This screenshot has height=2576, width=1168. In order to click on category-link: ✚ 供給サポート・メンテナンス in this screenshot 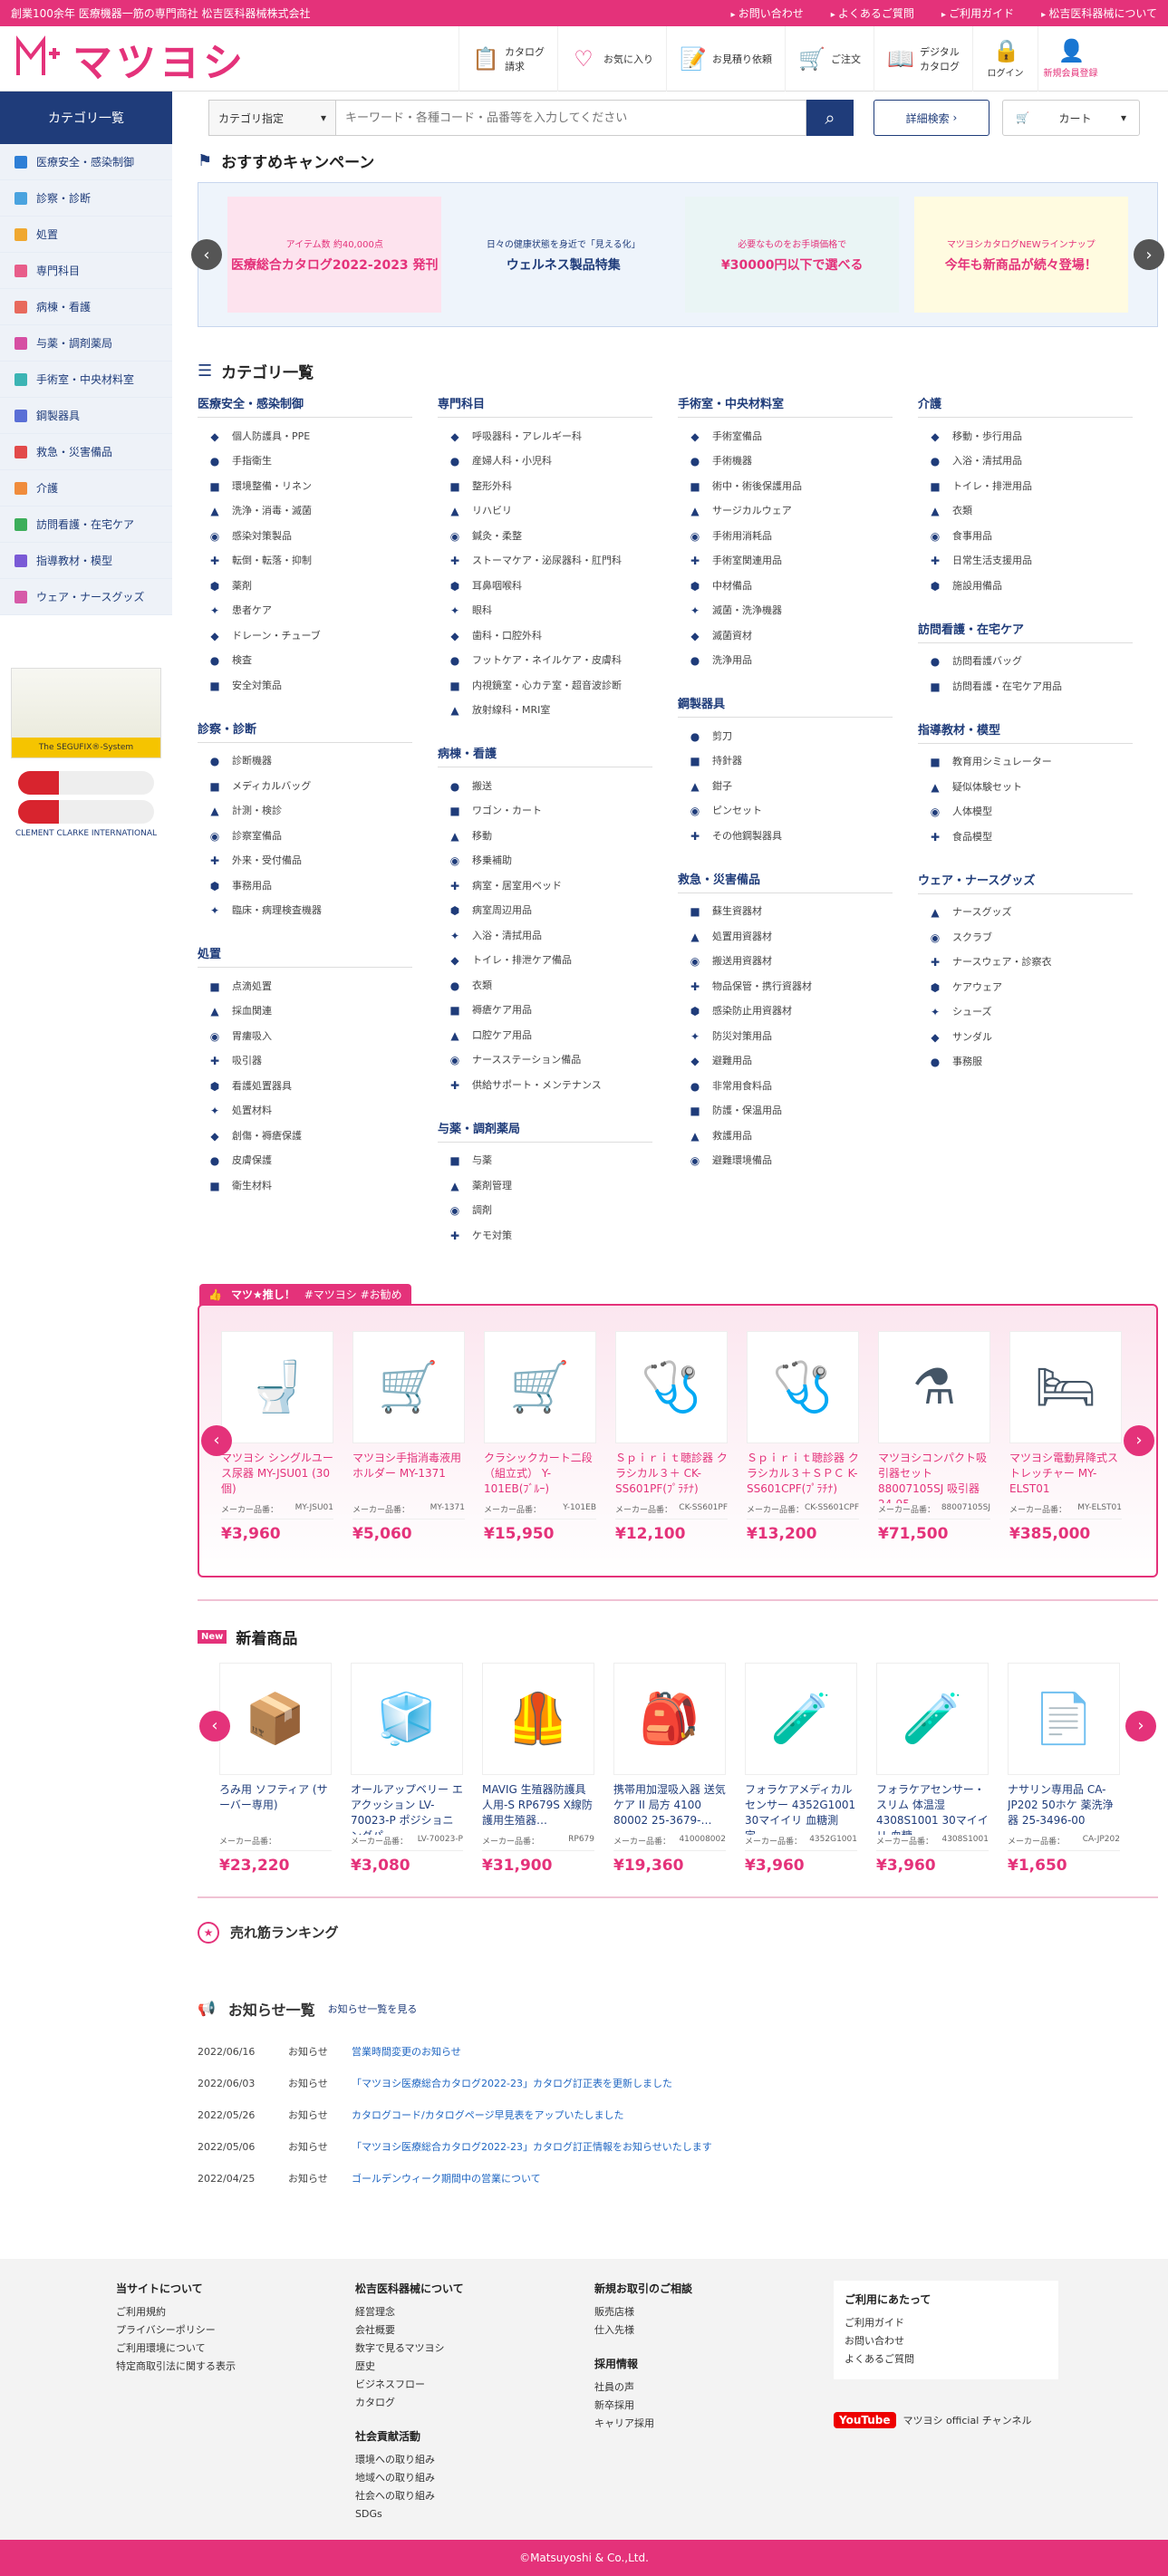, I will do `click(545, 1084)`.